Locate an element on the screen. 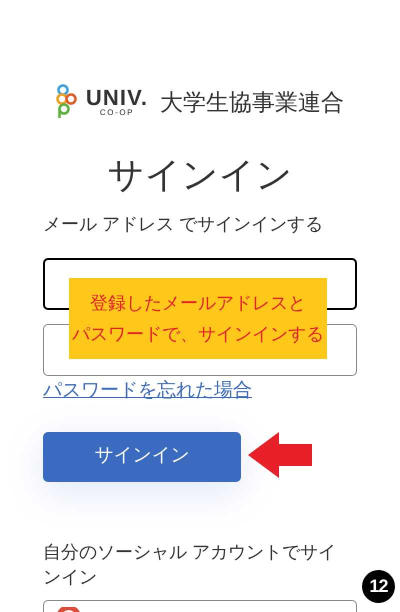 Image resolution: width=400 pixels, height=612 pixels. callout-text: パスワードで、サインインする is located at coordinates (198, 334).